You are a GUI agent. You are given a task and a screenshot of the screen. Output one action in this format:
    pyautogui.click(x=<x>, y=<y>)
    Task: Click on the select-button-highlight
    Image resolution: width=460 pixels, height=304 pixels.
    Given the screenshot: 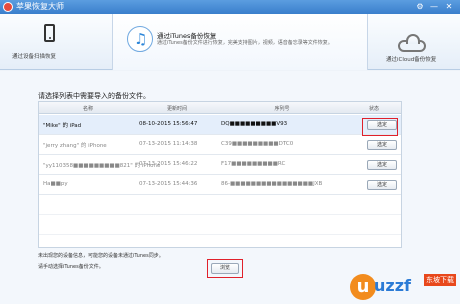 What is the action you would take?
    pyautogui.click(x=380, y=127)
    